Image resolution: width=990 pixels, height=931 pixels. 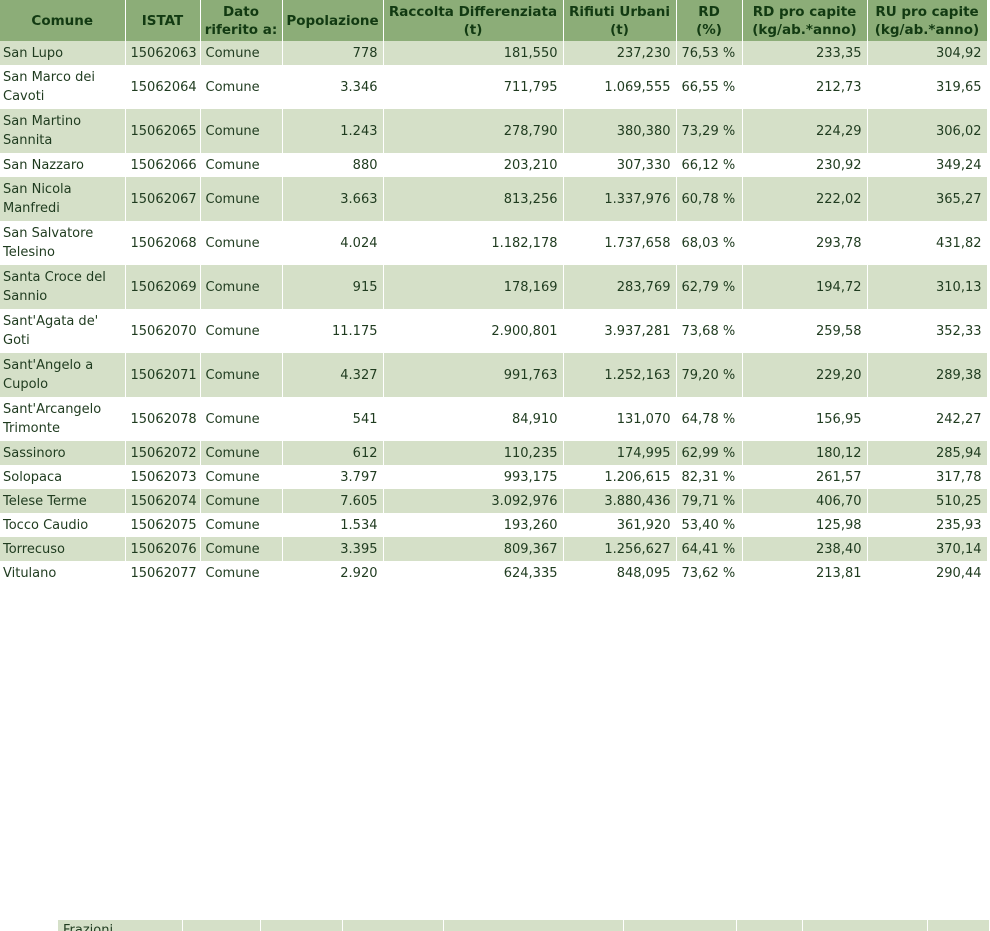 I want to click on comune-name-line1: Sant'Angelo a, so click(x=48, y=365).